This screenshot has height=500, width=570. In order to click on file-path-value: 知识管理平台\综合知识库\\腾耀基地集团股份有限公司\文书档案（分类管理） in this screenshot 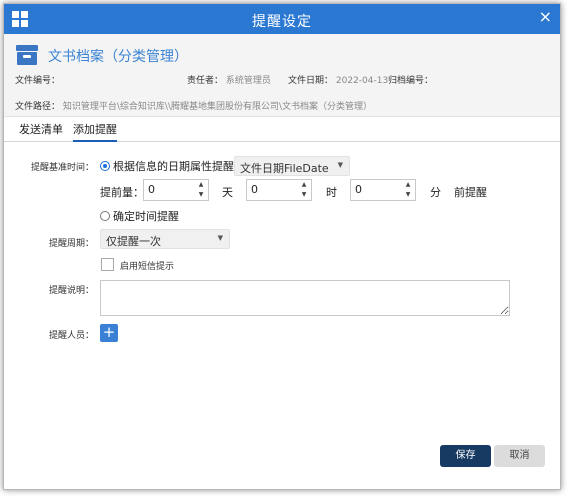, I will do `click(217, 107)`.